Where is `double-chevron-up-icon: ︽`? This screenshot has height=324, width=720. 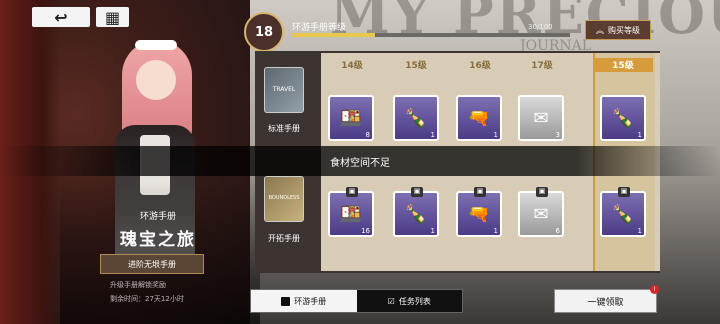
double-chevron-up-icon: ︽ is located at coordinates (600, 30).